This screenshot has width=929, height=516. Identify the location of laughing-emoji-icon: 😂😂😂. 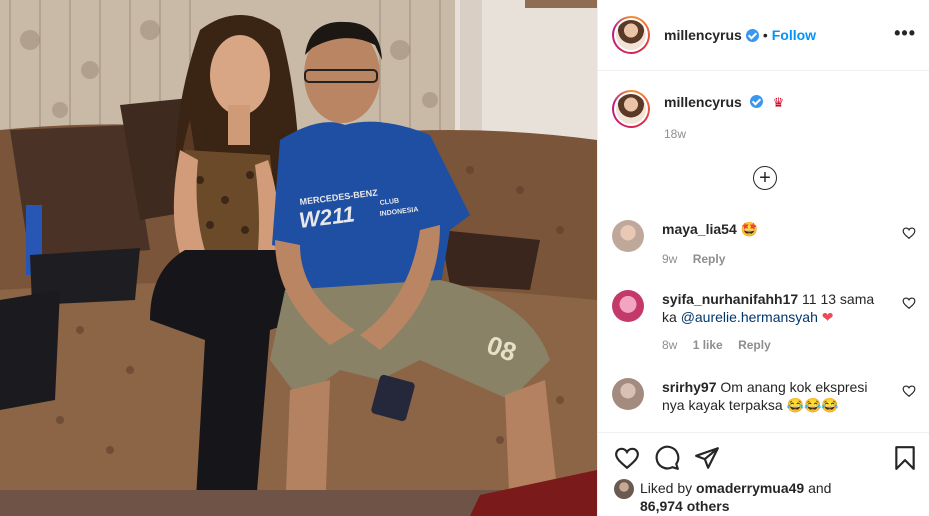
(812, 405).